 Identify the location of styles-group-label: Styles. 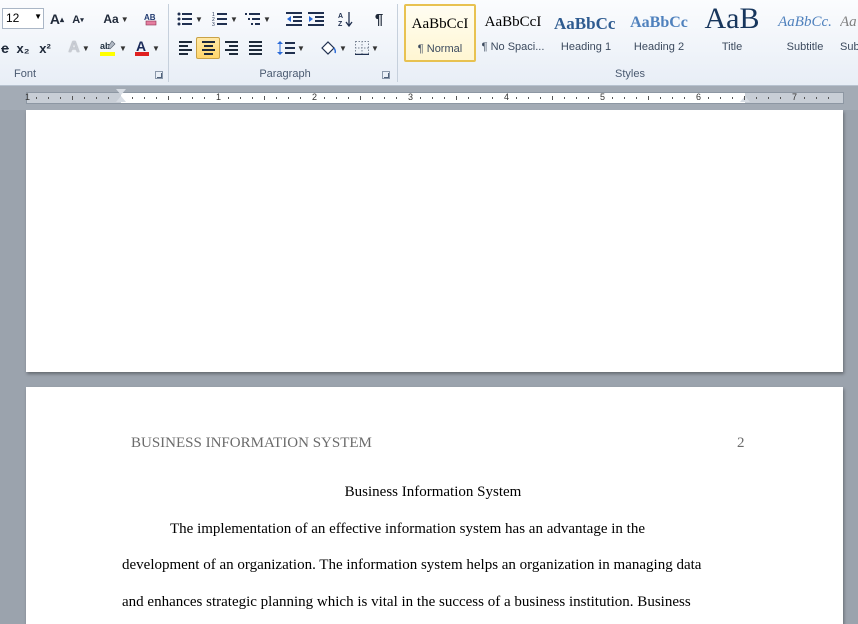
(630, 74).